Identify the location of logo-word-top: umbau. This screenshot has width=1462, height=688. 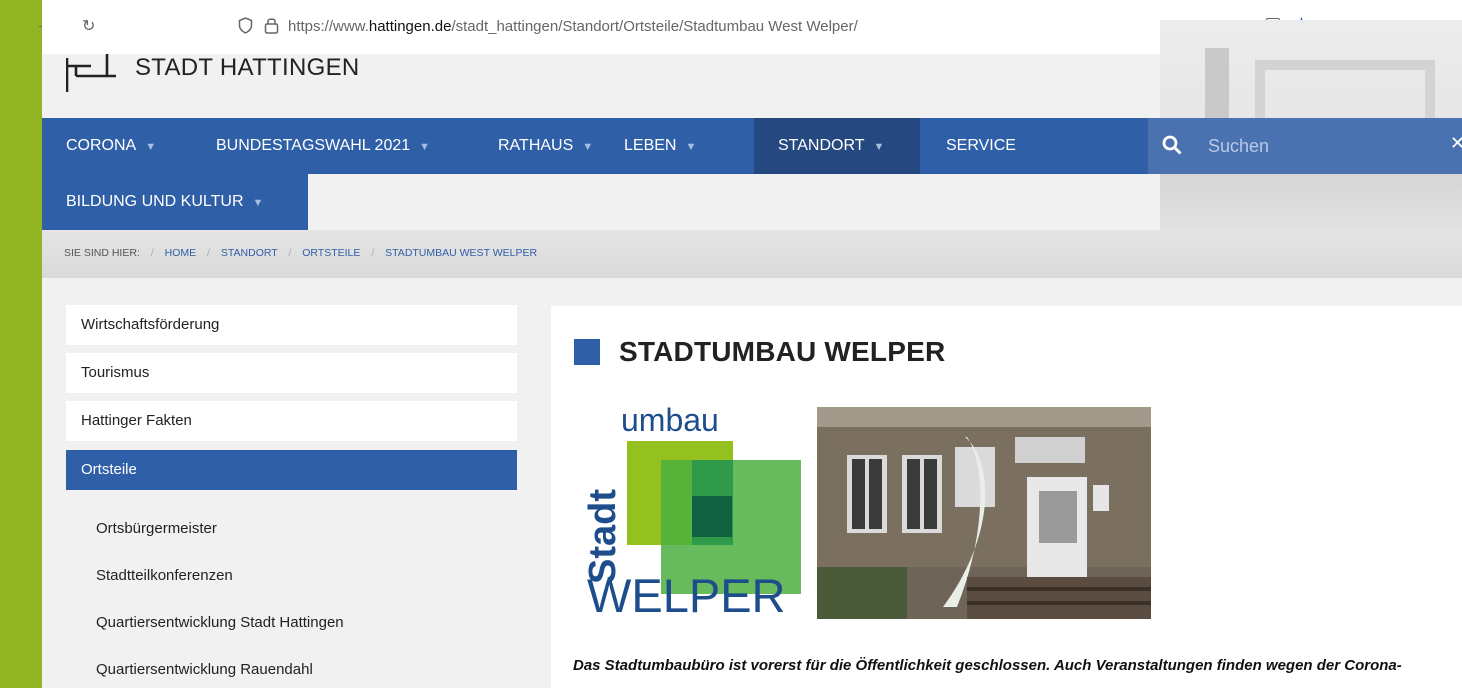
(670, 421).